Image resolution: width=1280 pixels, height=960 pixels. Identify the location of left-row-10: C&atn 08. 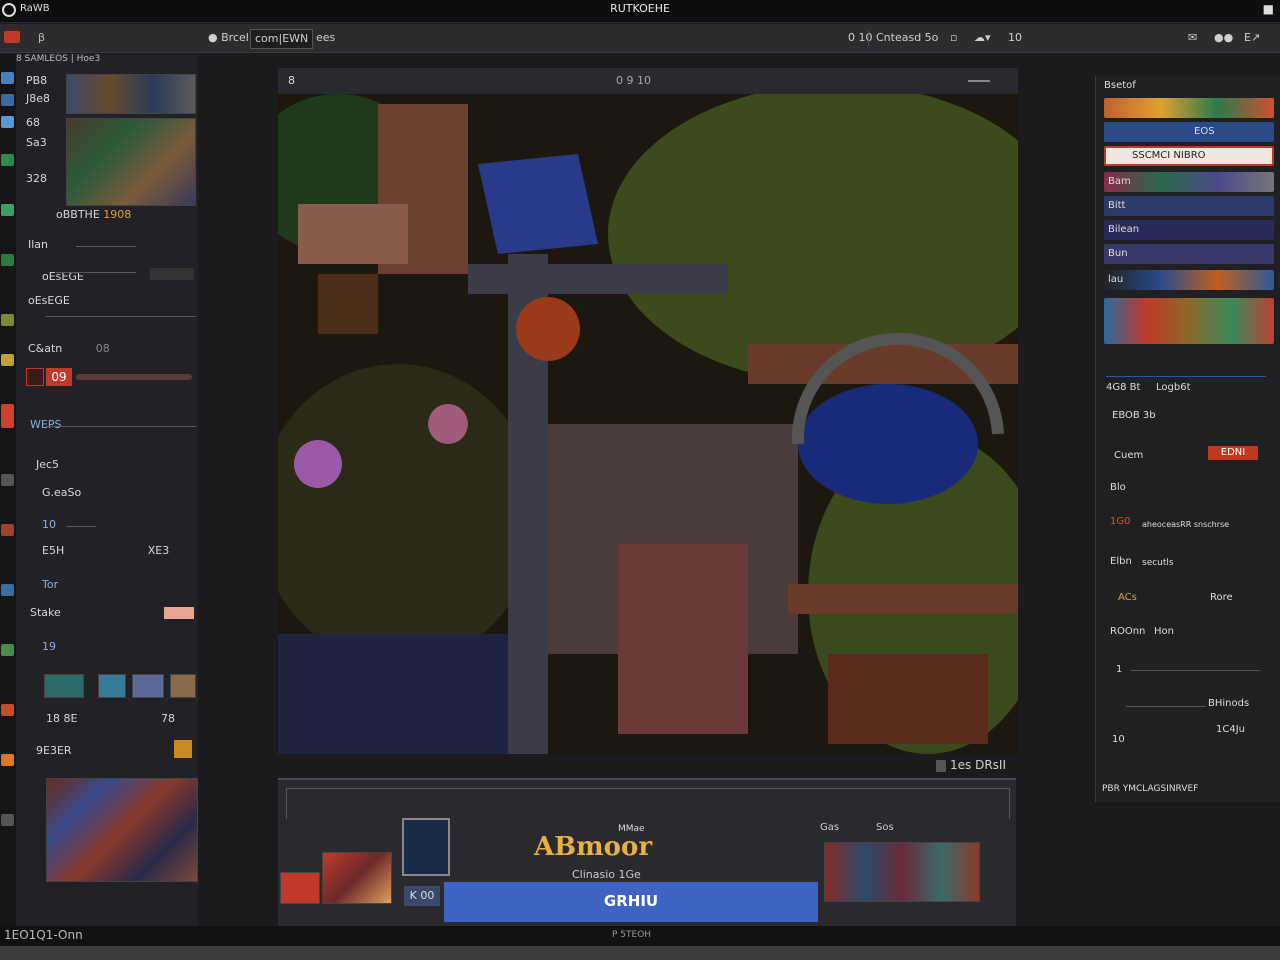
(113, 351).